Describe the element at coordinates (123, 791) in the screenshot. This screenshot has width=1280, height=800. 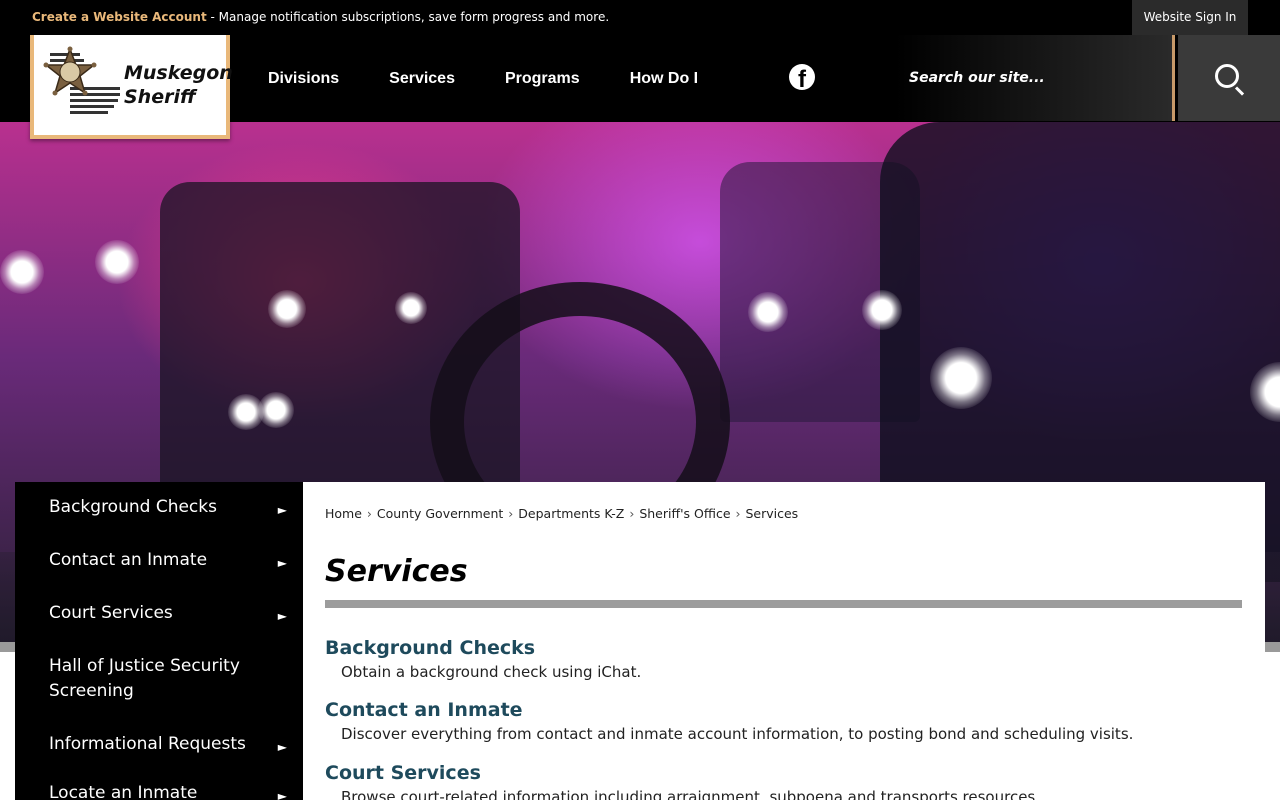
I see `sidenav-item-label: Locate an Inmate` at that location.